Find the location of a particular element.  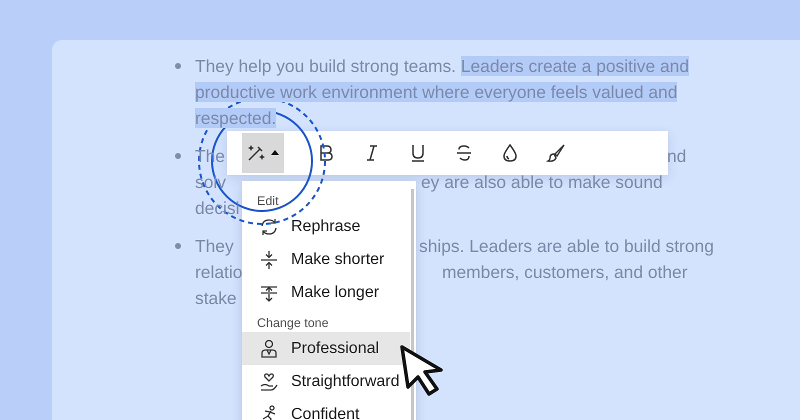

partial-text: ships. Leaders are able to build strong is located at coordinates (566, 246).